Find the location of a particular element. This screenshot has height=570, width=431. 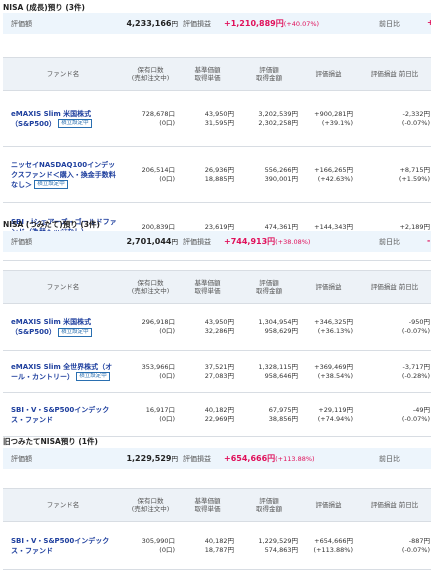

acquired-price: 18,885円 is located at coordinates (219, 178).